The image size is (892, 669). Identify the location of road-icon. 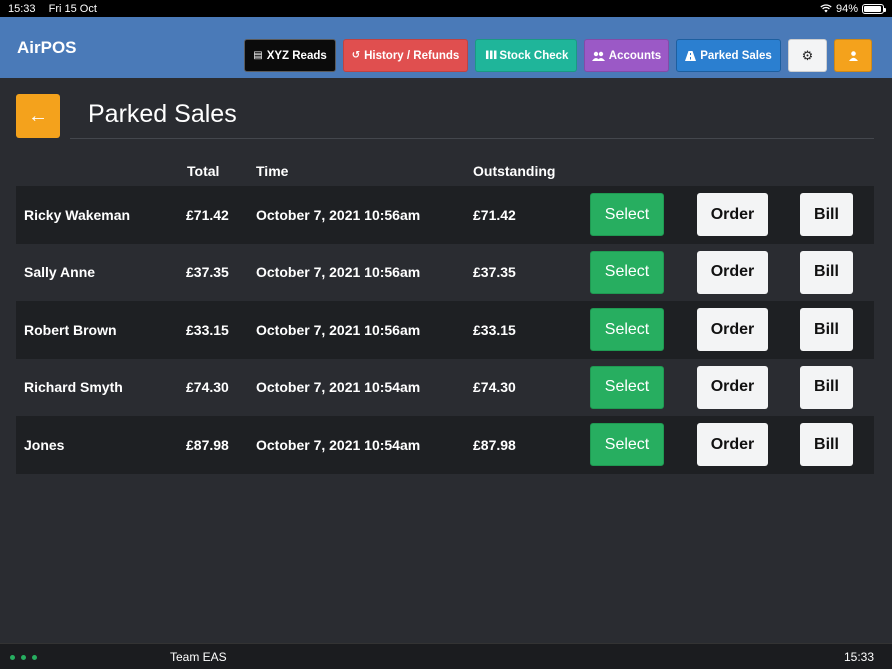
(690, 56).